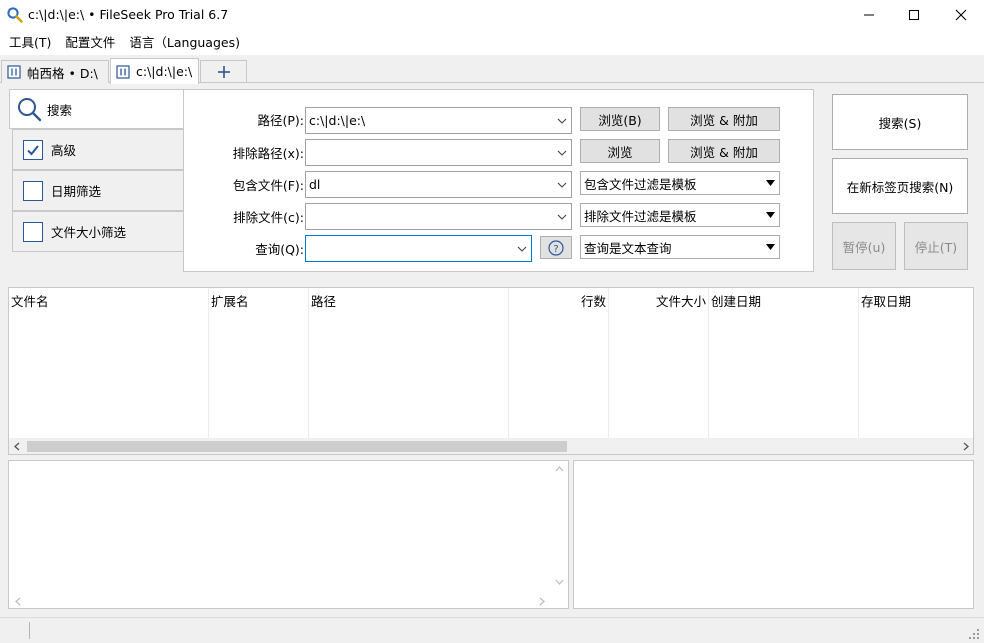 This screenshot has height=643, width=984. Describe the element at coordinates (268, 153) in the screenshot. I see `exclude-path-label: 排除路径(x):` at that location.